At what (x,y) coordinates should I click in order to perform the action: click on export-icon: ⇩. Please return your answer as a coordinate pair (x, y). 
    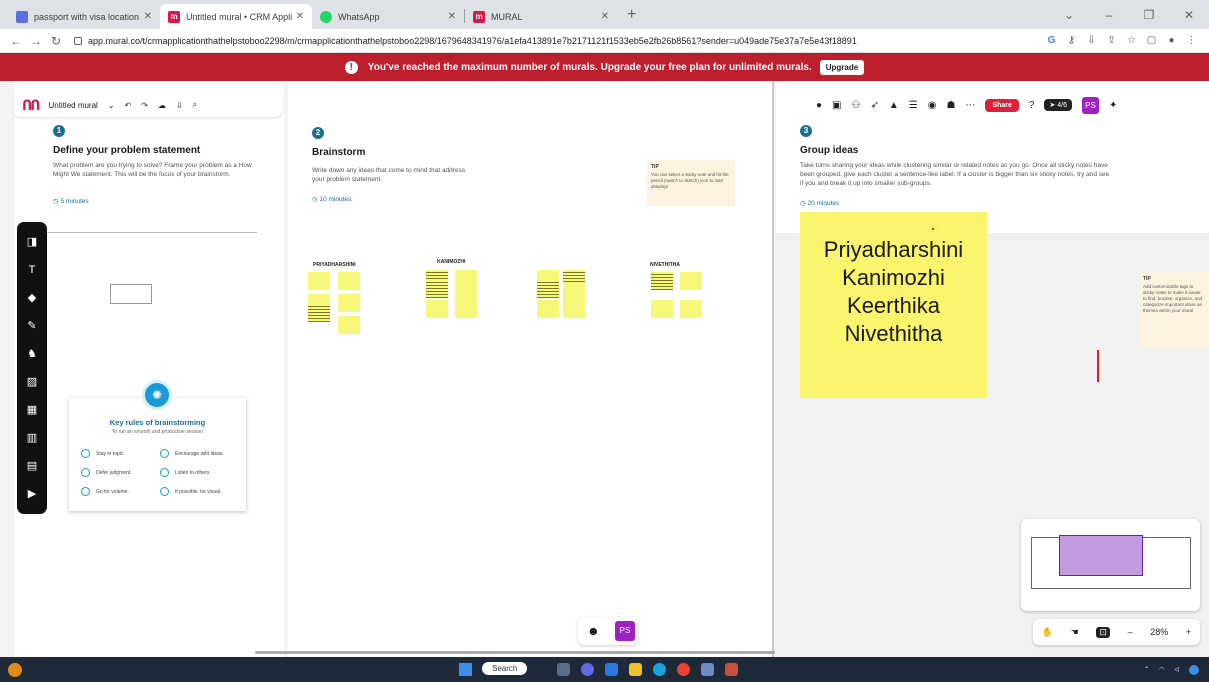
    Looking at the image, I should click on (179, 105).